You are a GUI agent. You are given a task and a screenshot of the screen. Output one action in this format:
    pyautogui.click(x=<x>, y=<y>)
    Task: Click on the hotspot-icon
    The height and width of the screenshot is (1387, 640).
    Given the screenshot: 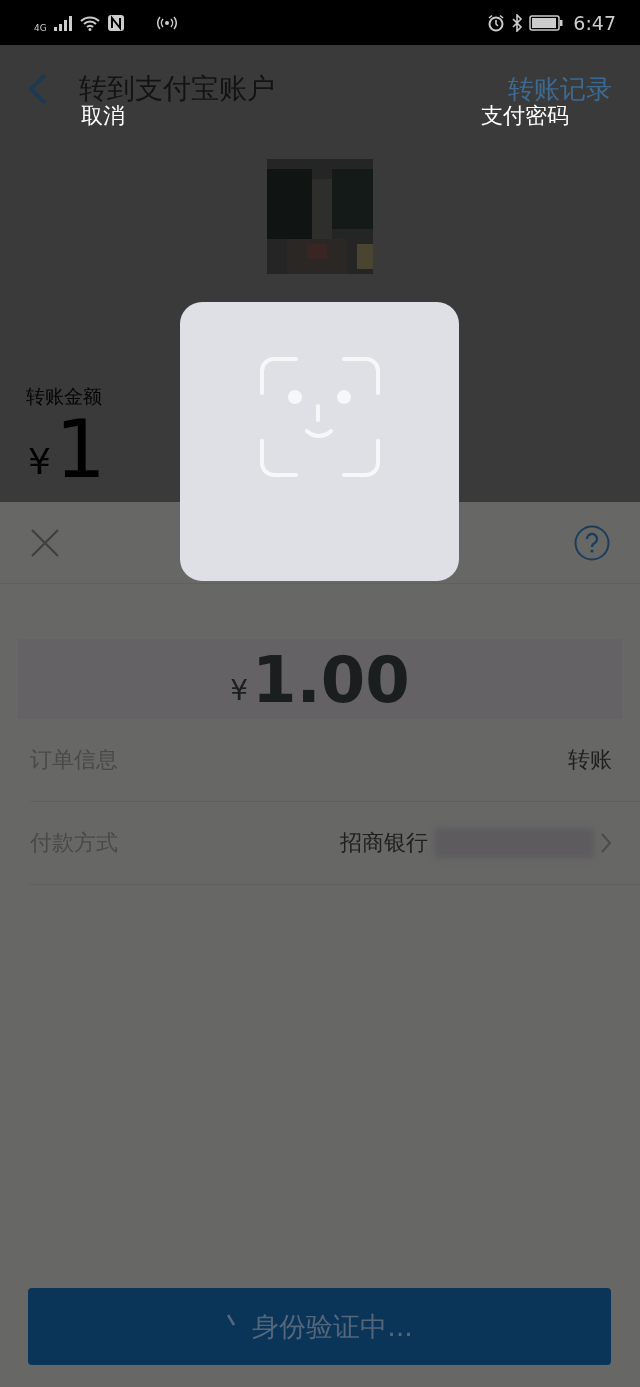 What is the action you would take?
    pyautogui.click(x=166, y=22)
    